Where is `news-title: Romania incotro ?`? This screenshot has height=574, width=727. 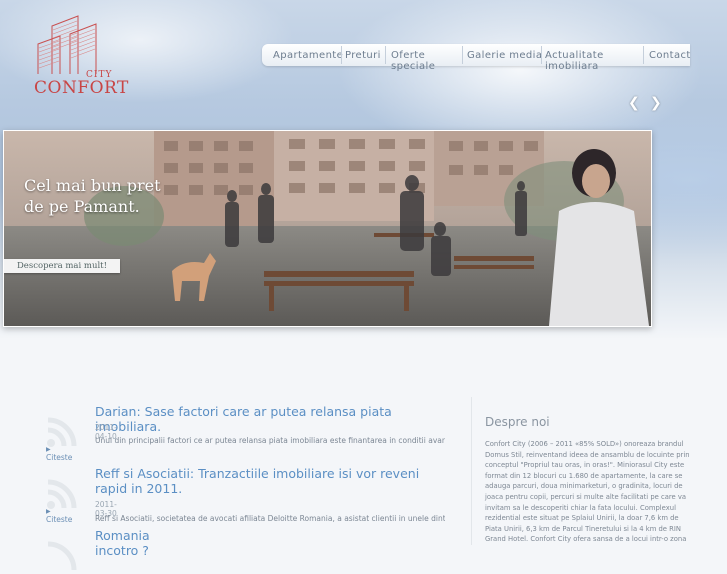 news-title: Romania incotro ? is located at coordinates (122, 543).